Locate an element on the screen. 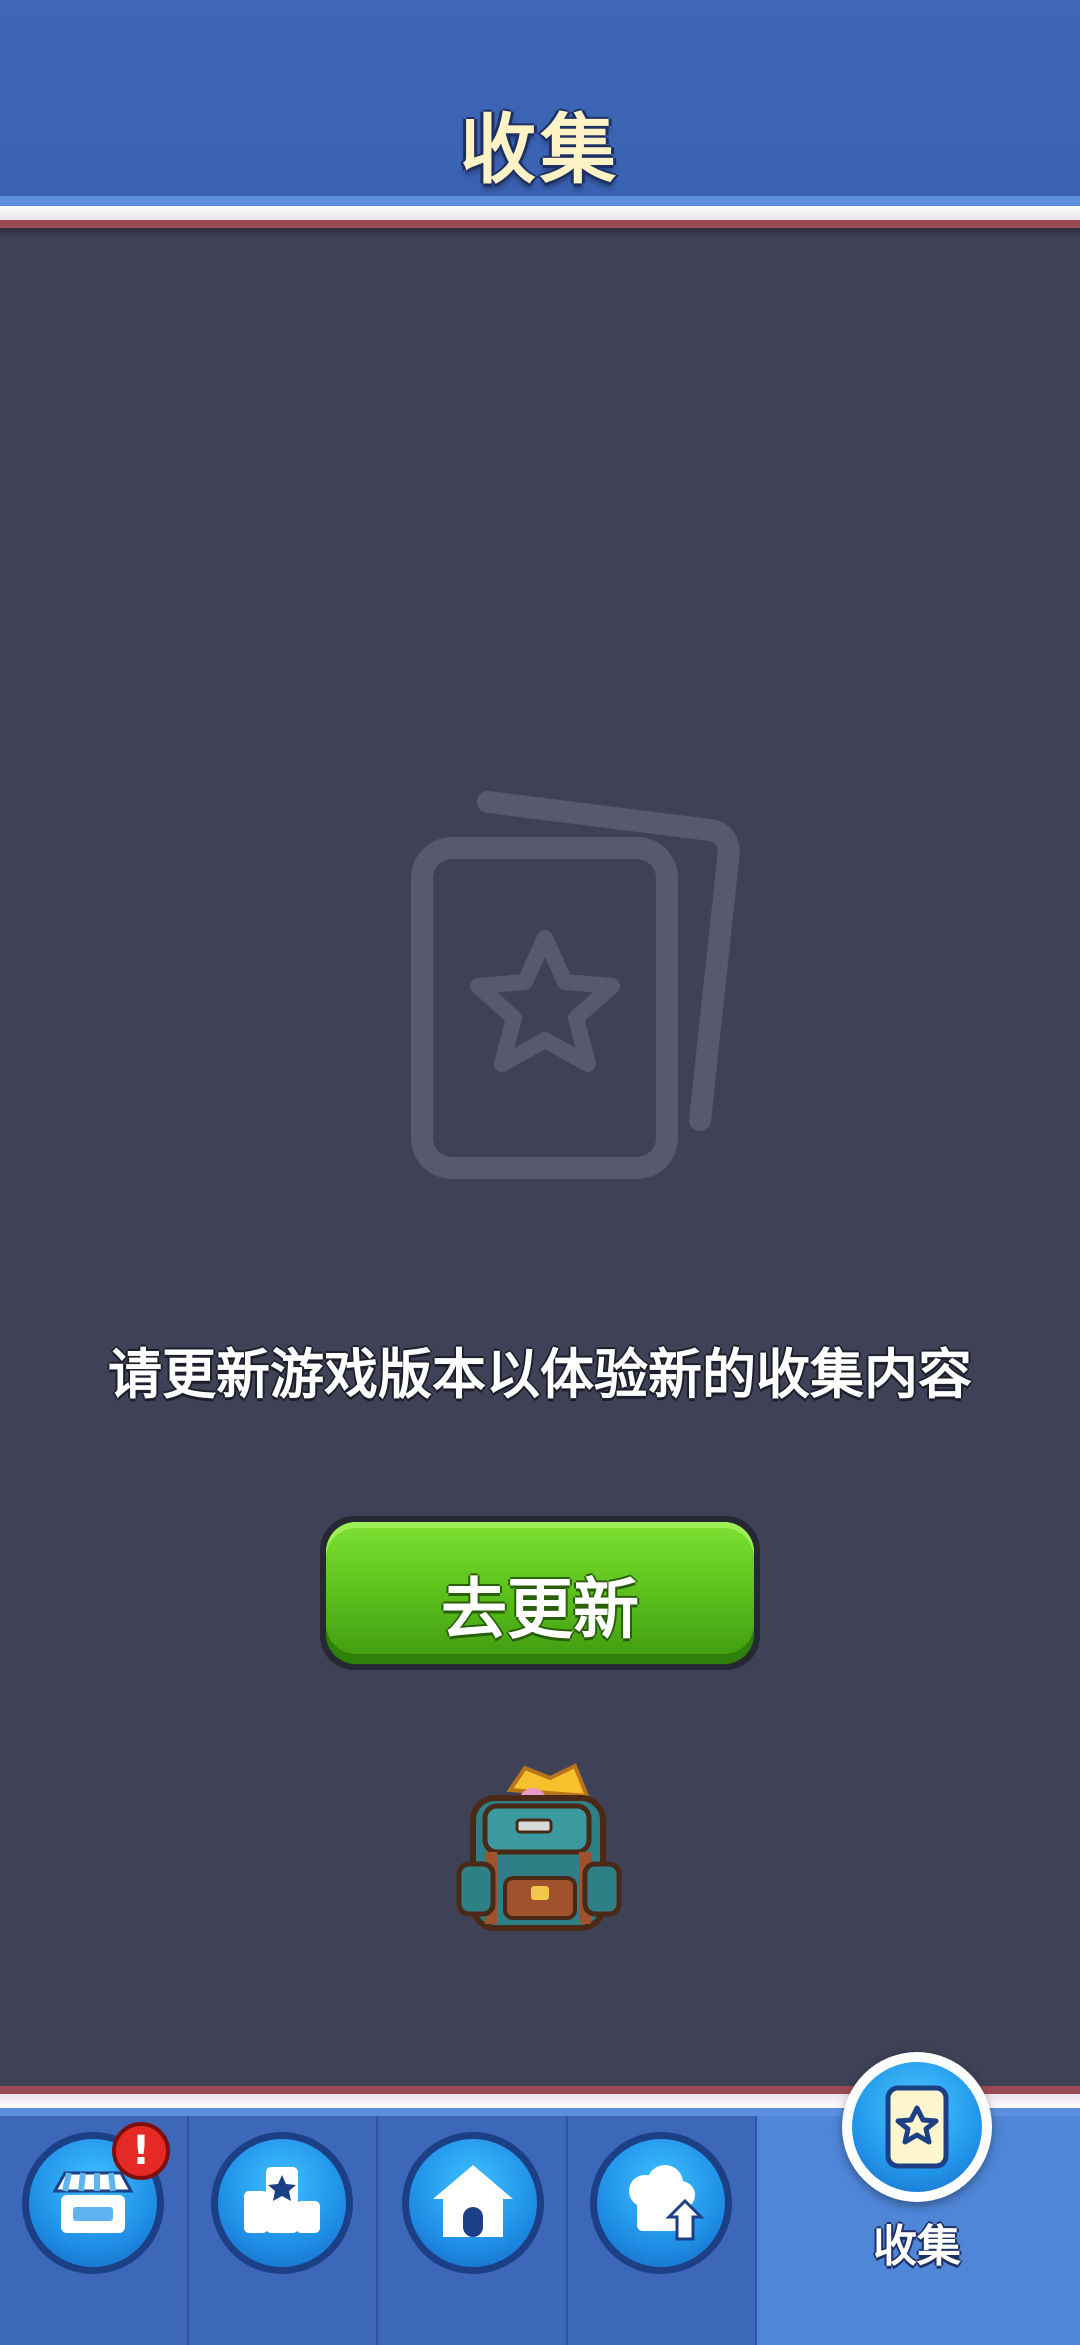  collection-tab-button is located at coordinates (917, 2127).